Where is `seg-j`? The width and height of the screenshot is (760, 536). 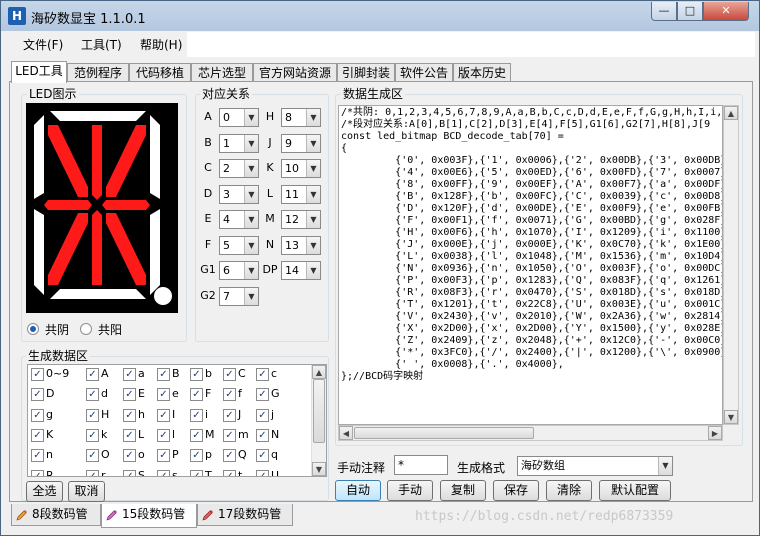 seg-j is located at coordinates (97, 162).